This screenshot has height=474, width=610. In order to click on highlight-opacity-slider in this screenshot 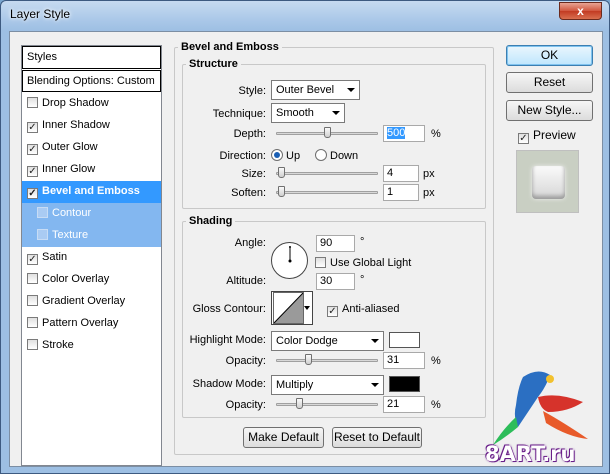, I will do `click(327, 360)`.